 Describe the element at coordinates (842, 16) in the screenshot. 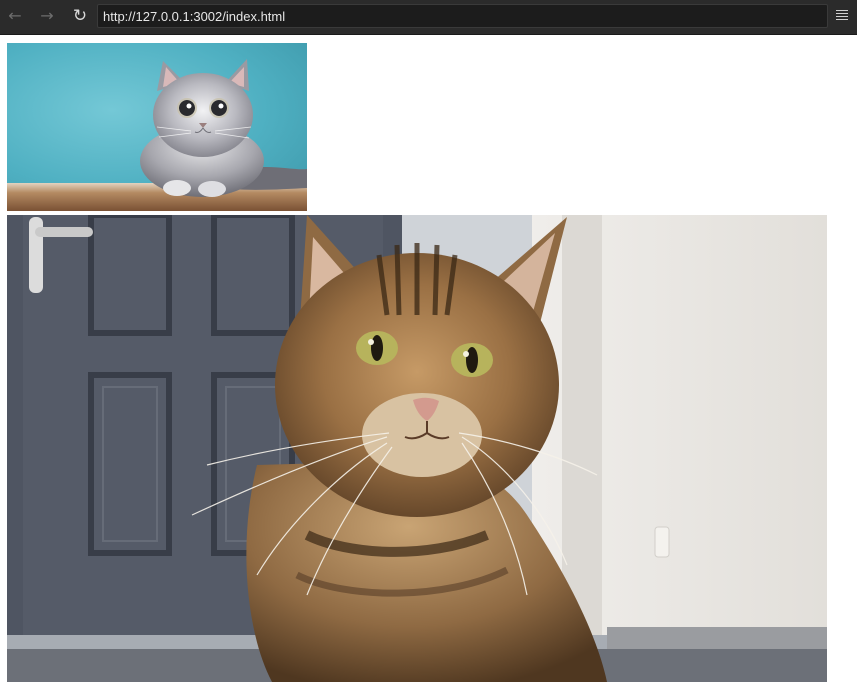

I see `hamburger-menu-icon` at that location.